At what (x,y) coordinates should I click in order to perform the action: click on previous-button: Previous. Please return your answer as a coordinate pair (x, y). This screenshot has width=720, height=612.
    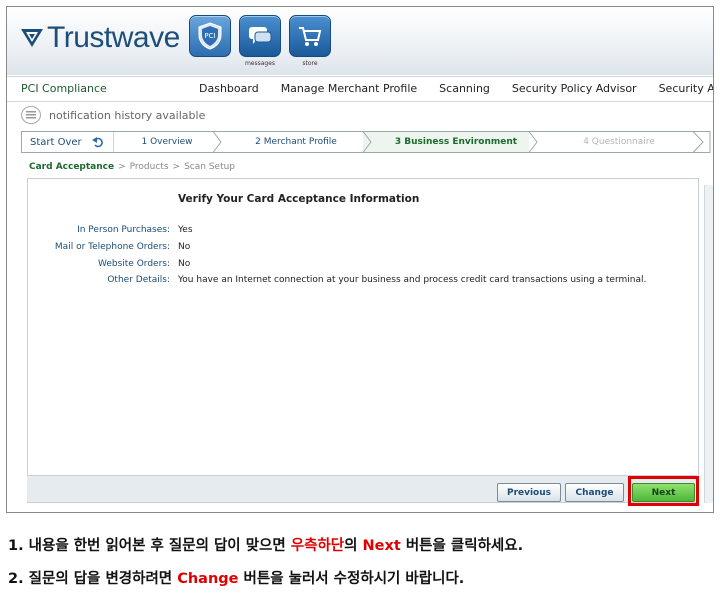
    Looking at the image, I should click on (529, 492).